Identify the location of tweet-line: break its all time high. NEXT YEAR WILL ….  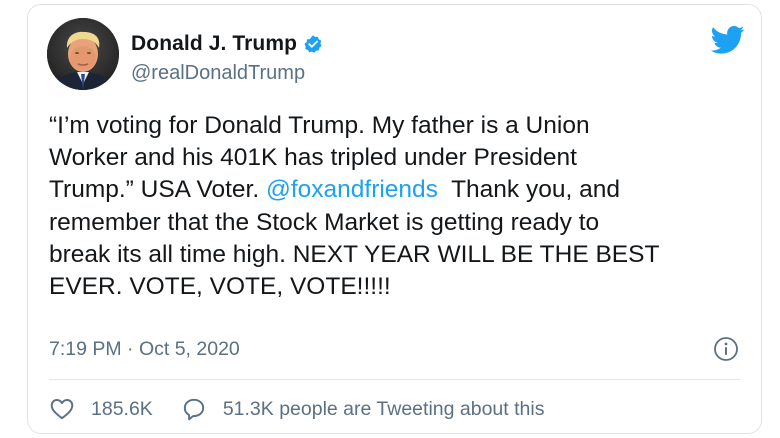
(354, 254).